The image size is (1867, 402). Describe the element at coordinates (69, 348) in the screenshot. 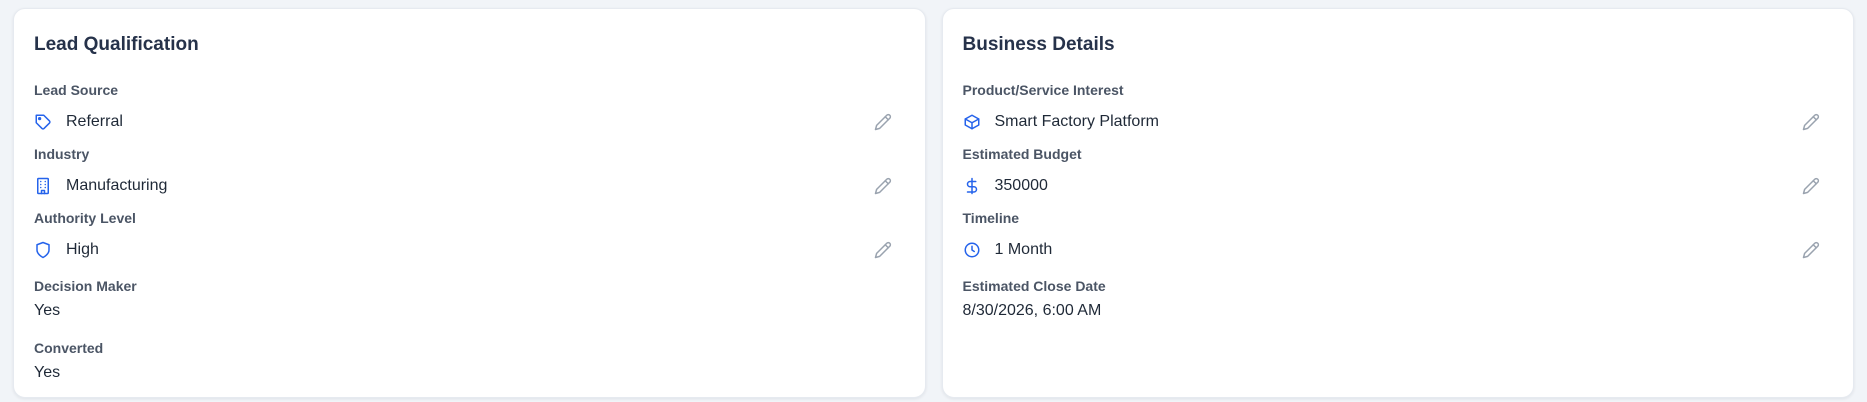

I see `field-label: Converted` at that location.